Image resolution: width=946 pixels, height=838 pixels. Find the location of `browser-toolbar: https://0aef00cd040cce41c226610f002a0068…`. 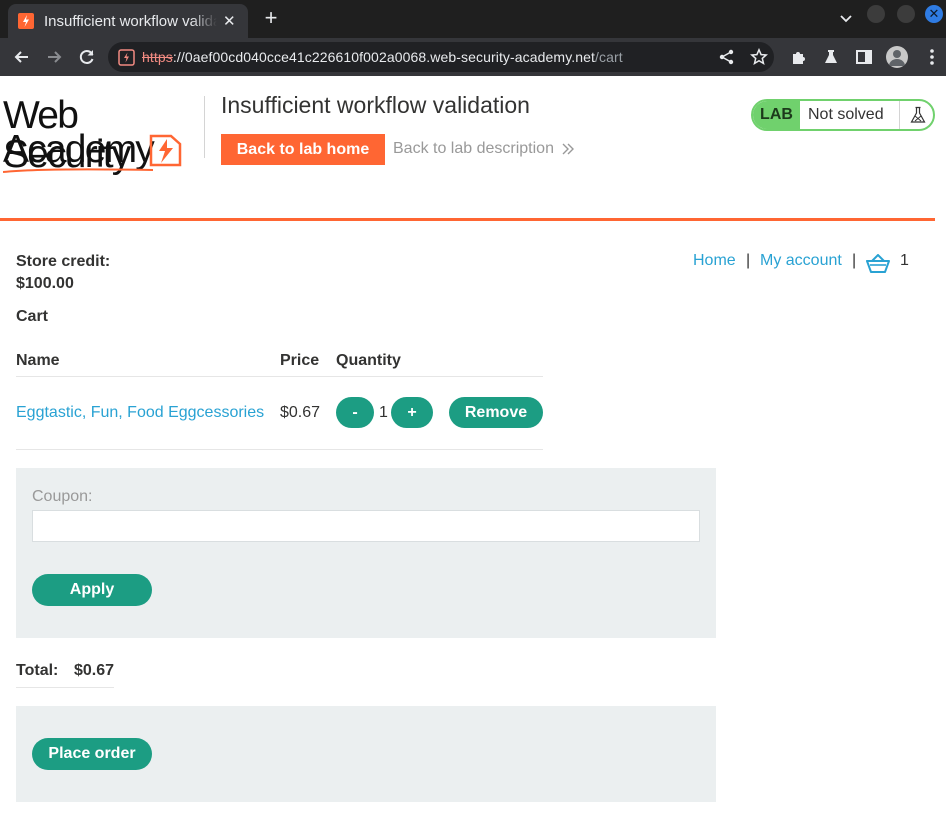

browser-toolbar: https://0aef00cd040cce41c226610f002a0068… is located at coordinates (473, 57).